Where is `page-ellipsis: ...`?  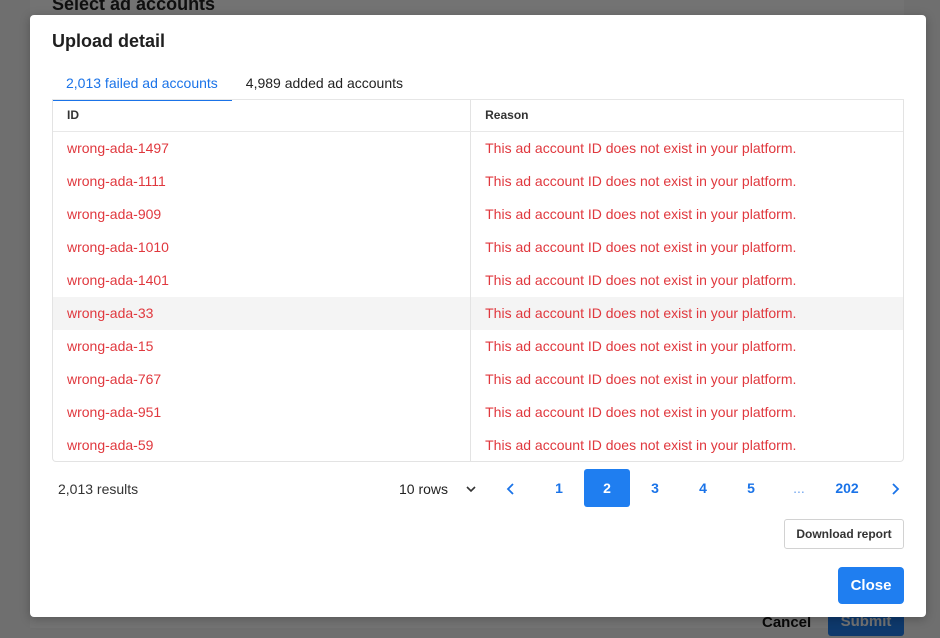
page-ellipsis: ... is located at coordinates (799, 488).